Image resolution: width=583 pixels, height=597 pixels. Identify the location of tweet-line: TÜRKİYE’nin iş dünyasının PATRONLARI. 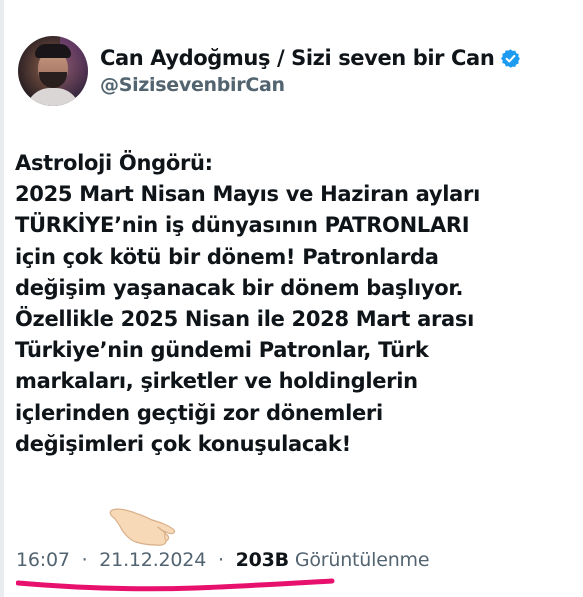
(242, 225).